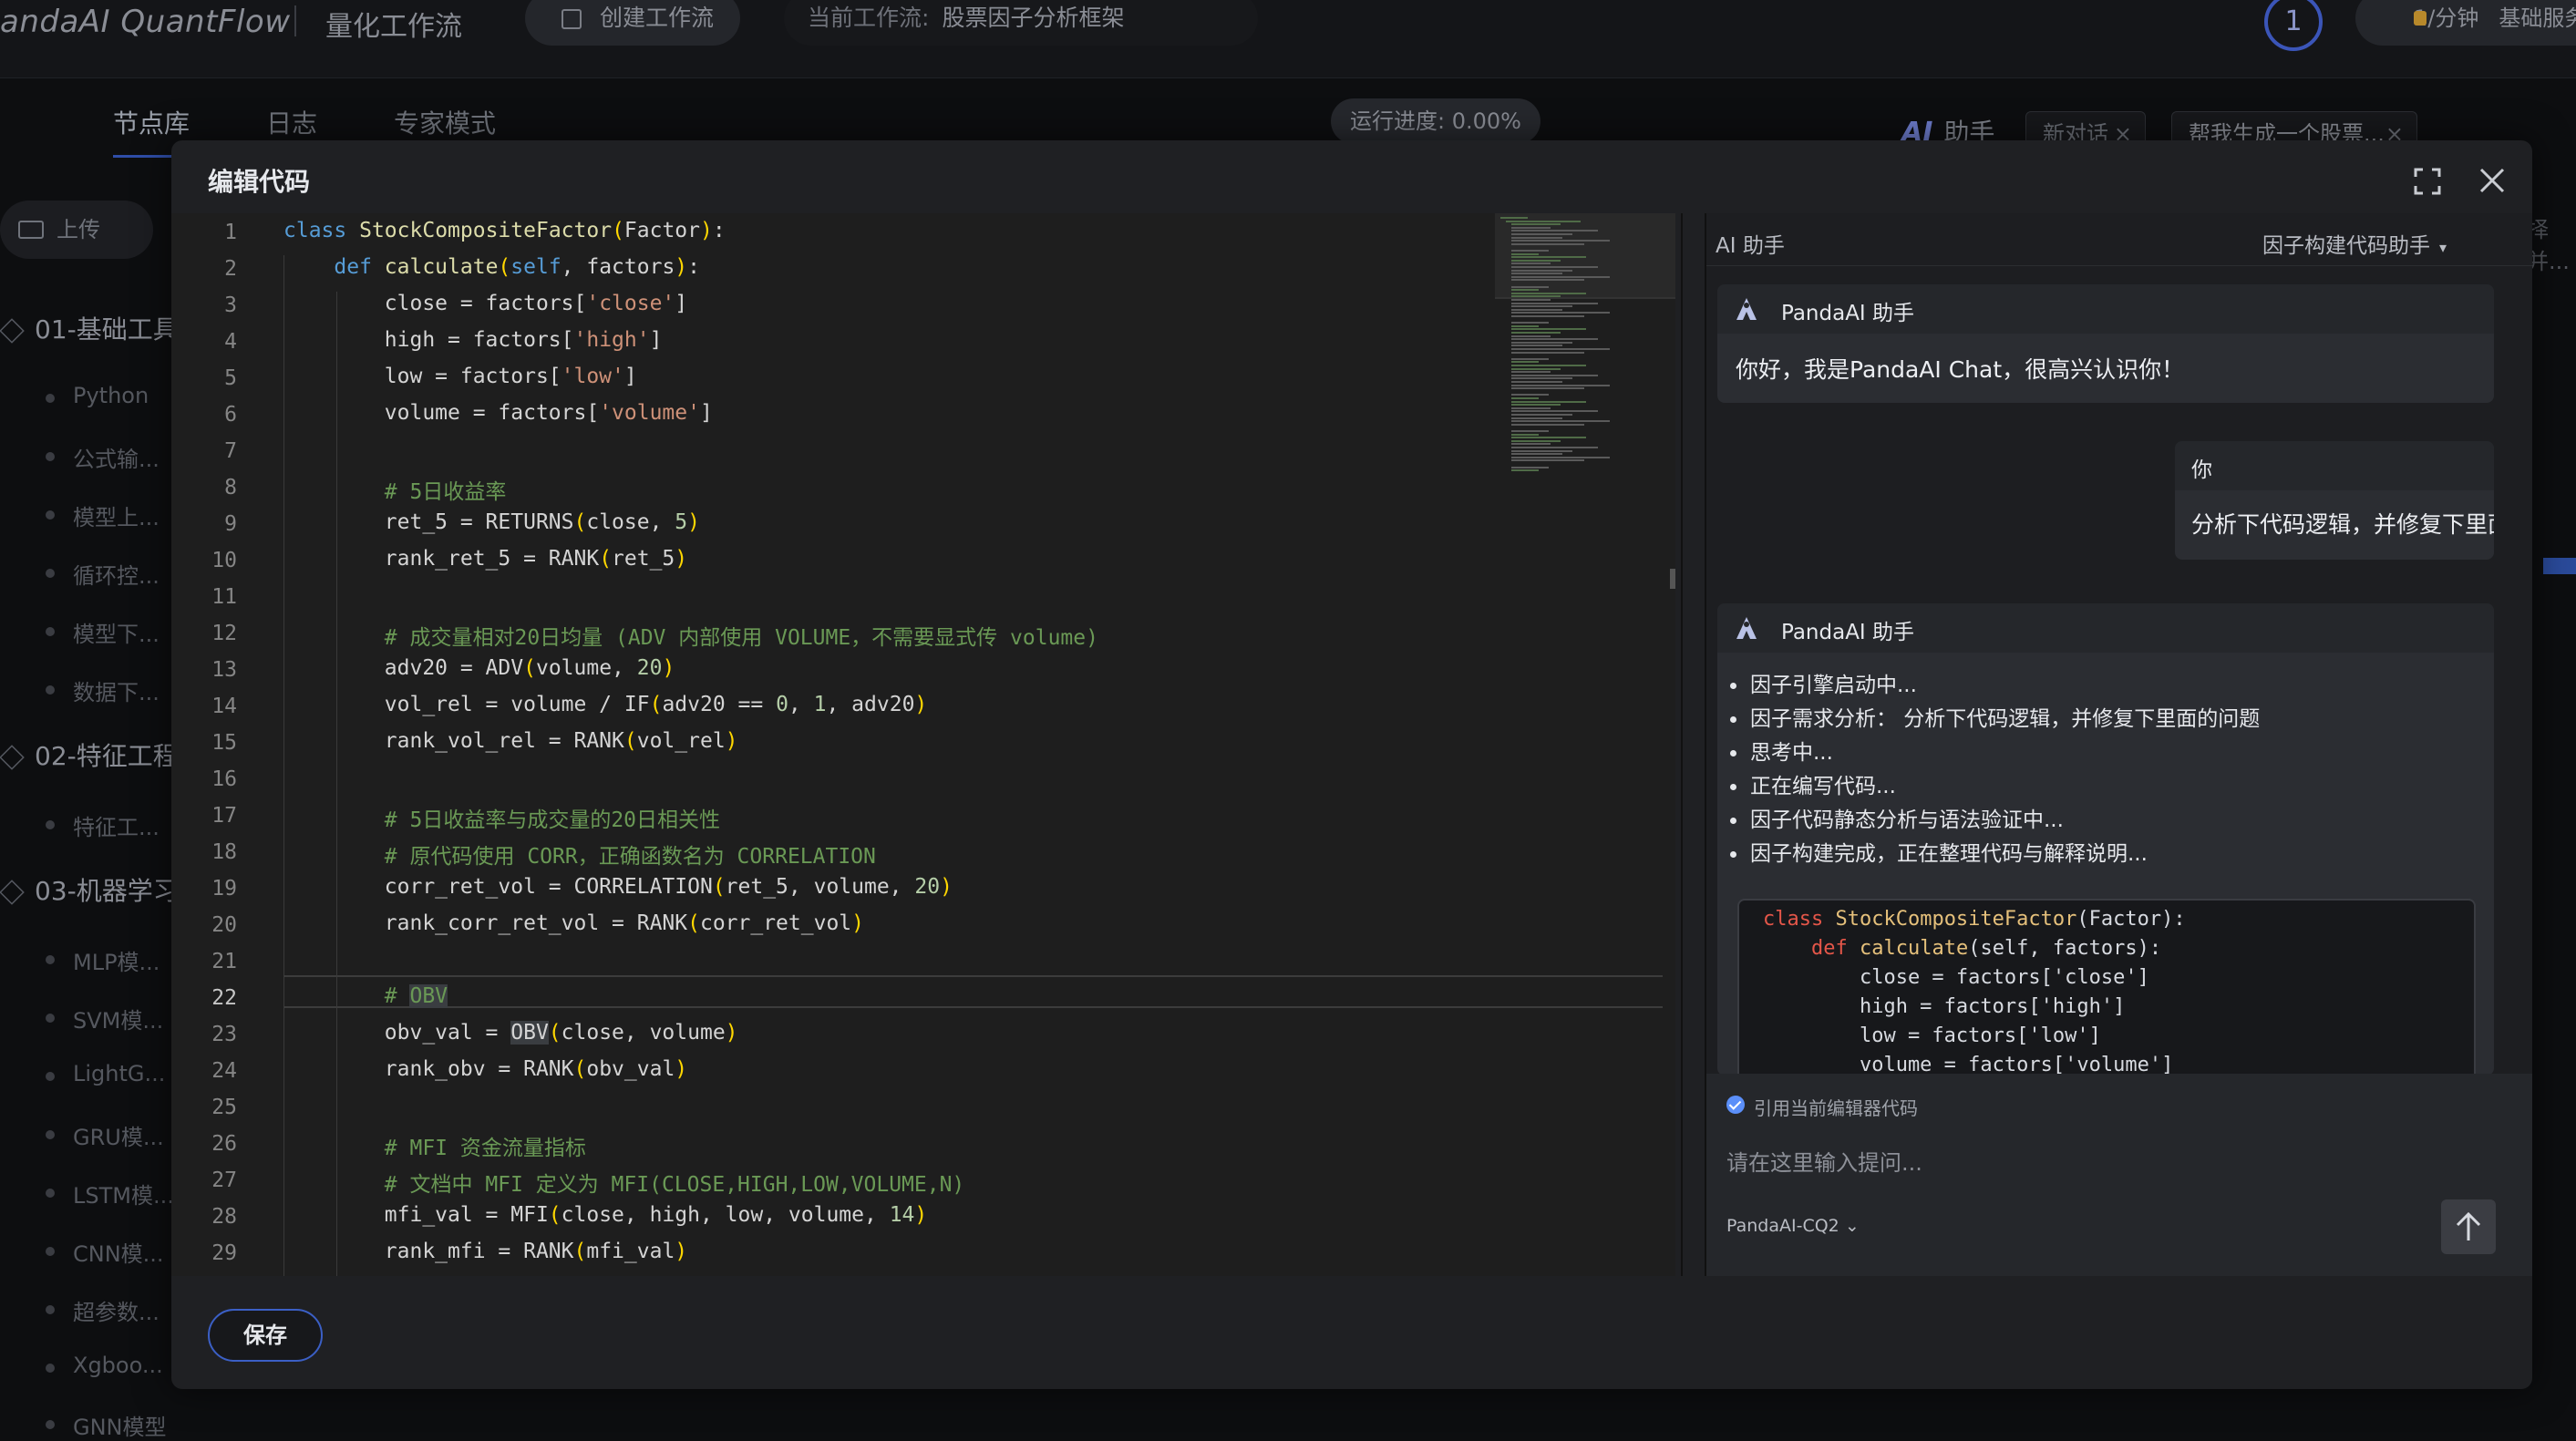 The image size is (2576, 1441). What do you see at coordinates (106, 1425) in the screenshot?
I see `list-item: GNN模型` at bounding box center [106, 1425].